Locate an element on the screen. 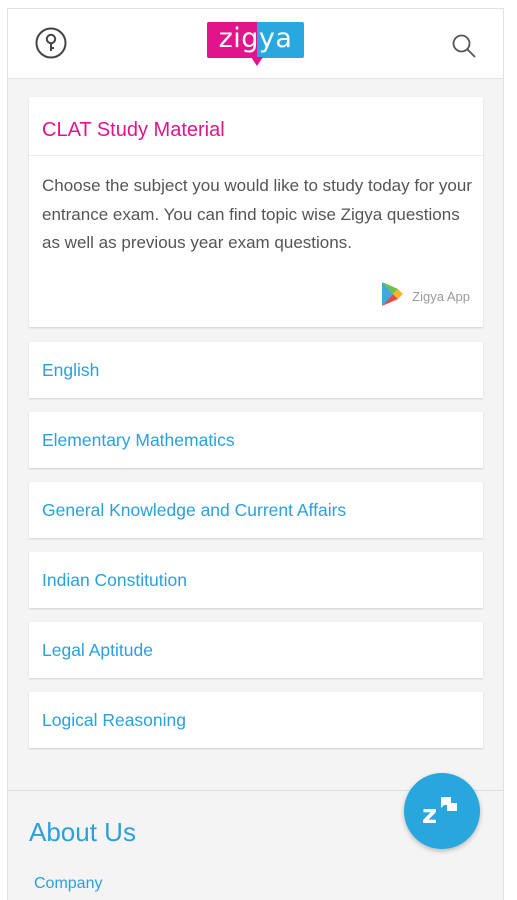 The height and width of the screenshot is (900, 517). subject-label: General Knowledge and Current Affairs is located at coordinates (194, 510).